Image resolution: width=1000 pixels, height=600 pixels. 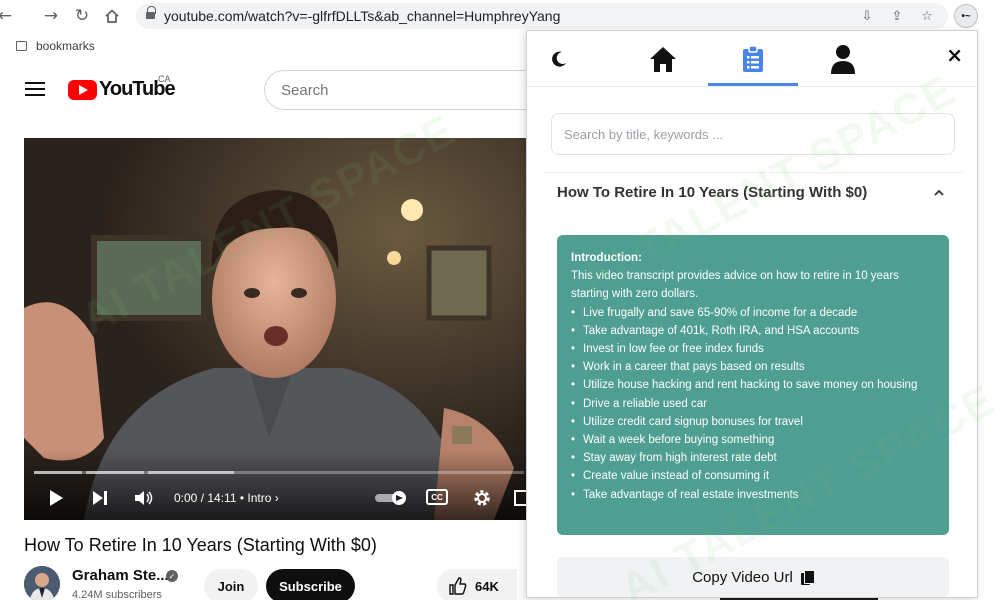 What do you see at coordinates (843, 59) in the screenshot?
I see `tab-profile-user-icon` at bounding box center [843, 59].